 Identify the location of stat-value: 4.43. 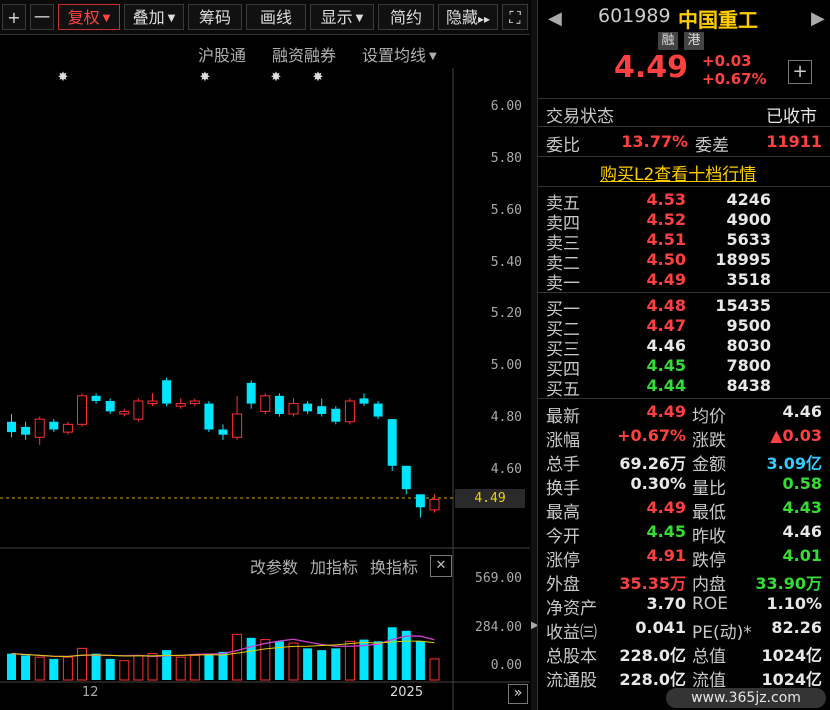
(802, 507).